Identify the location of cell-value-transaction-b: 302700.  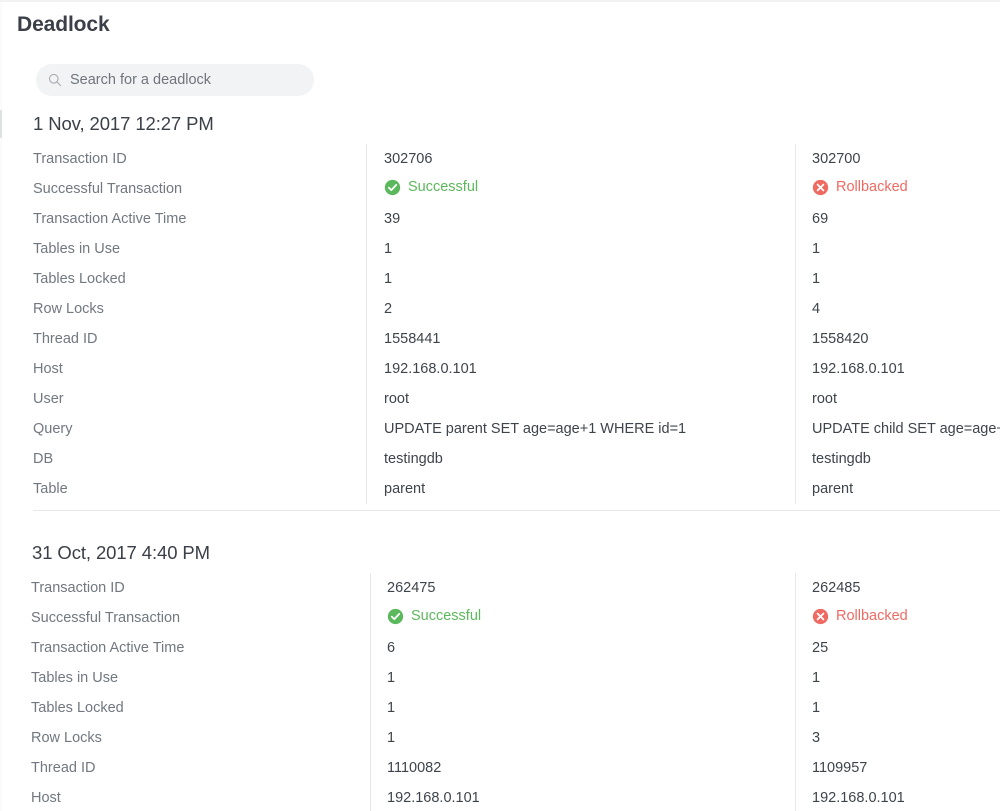
(836, 159).